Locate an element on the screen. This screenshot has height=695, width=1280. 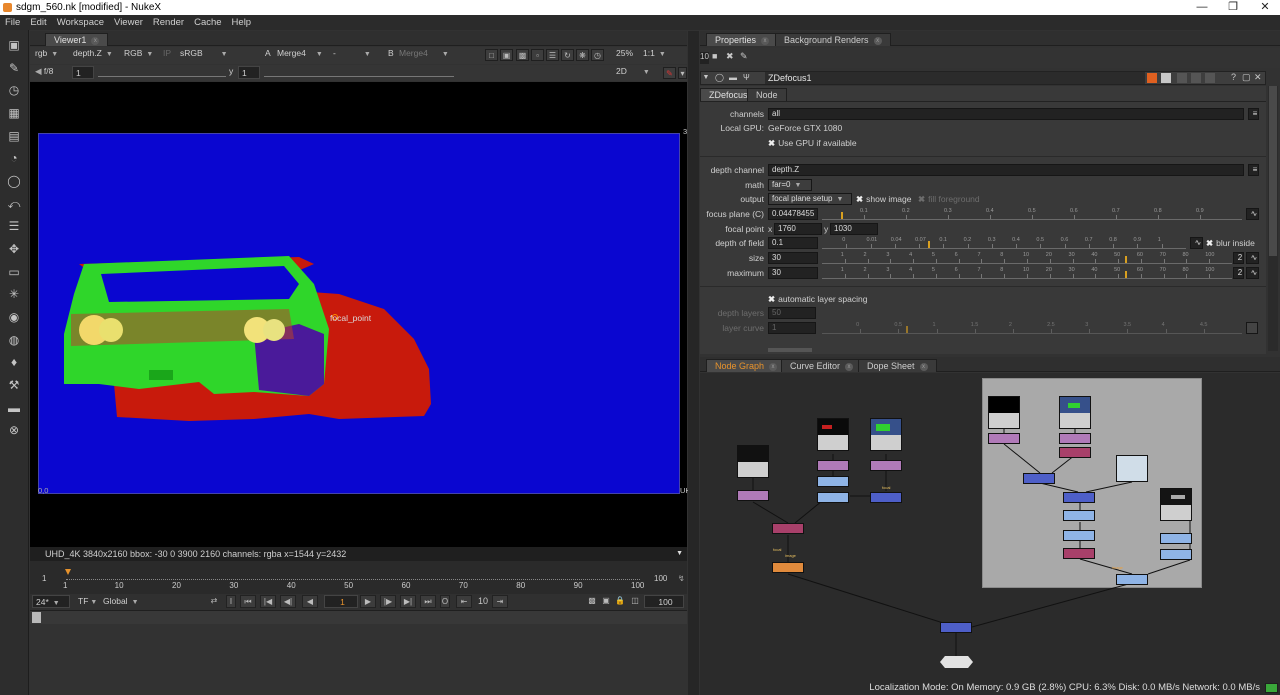
output-dropdown: focal plane setup ▼ is located at coordinates (810, 199).